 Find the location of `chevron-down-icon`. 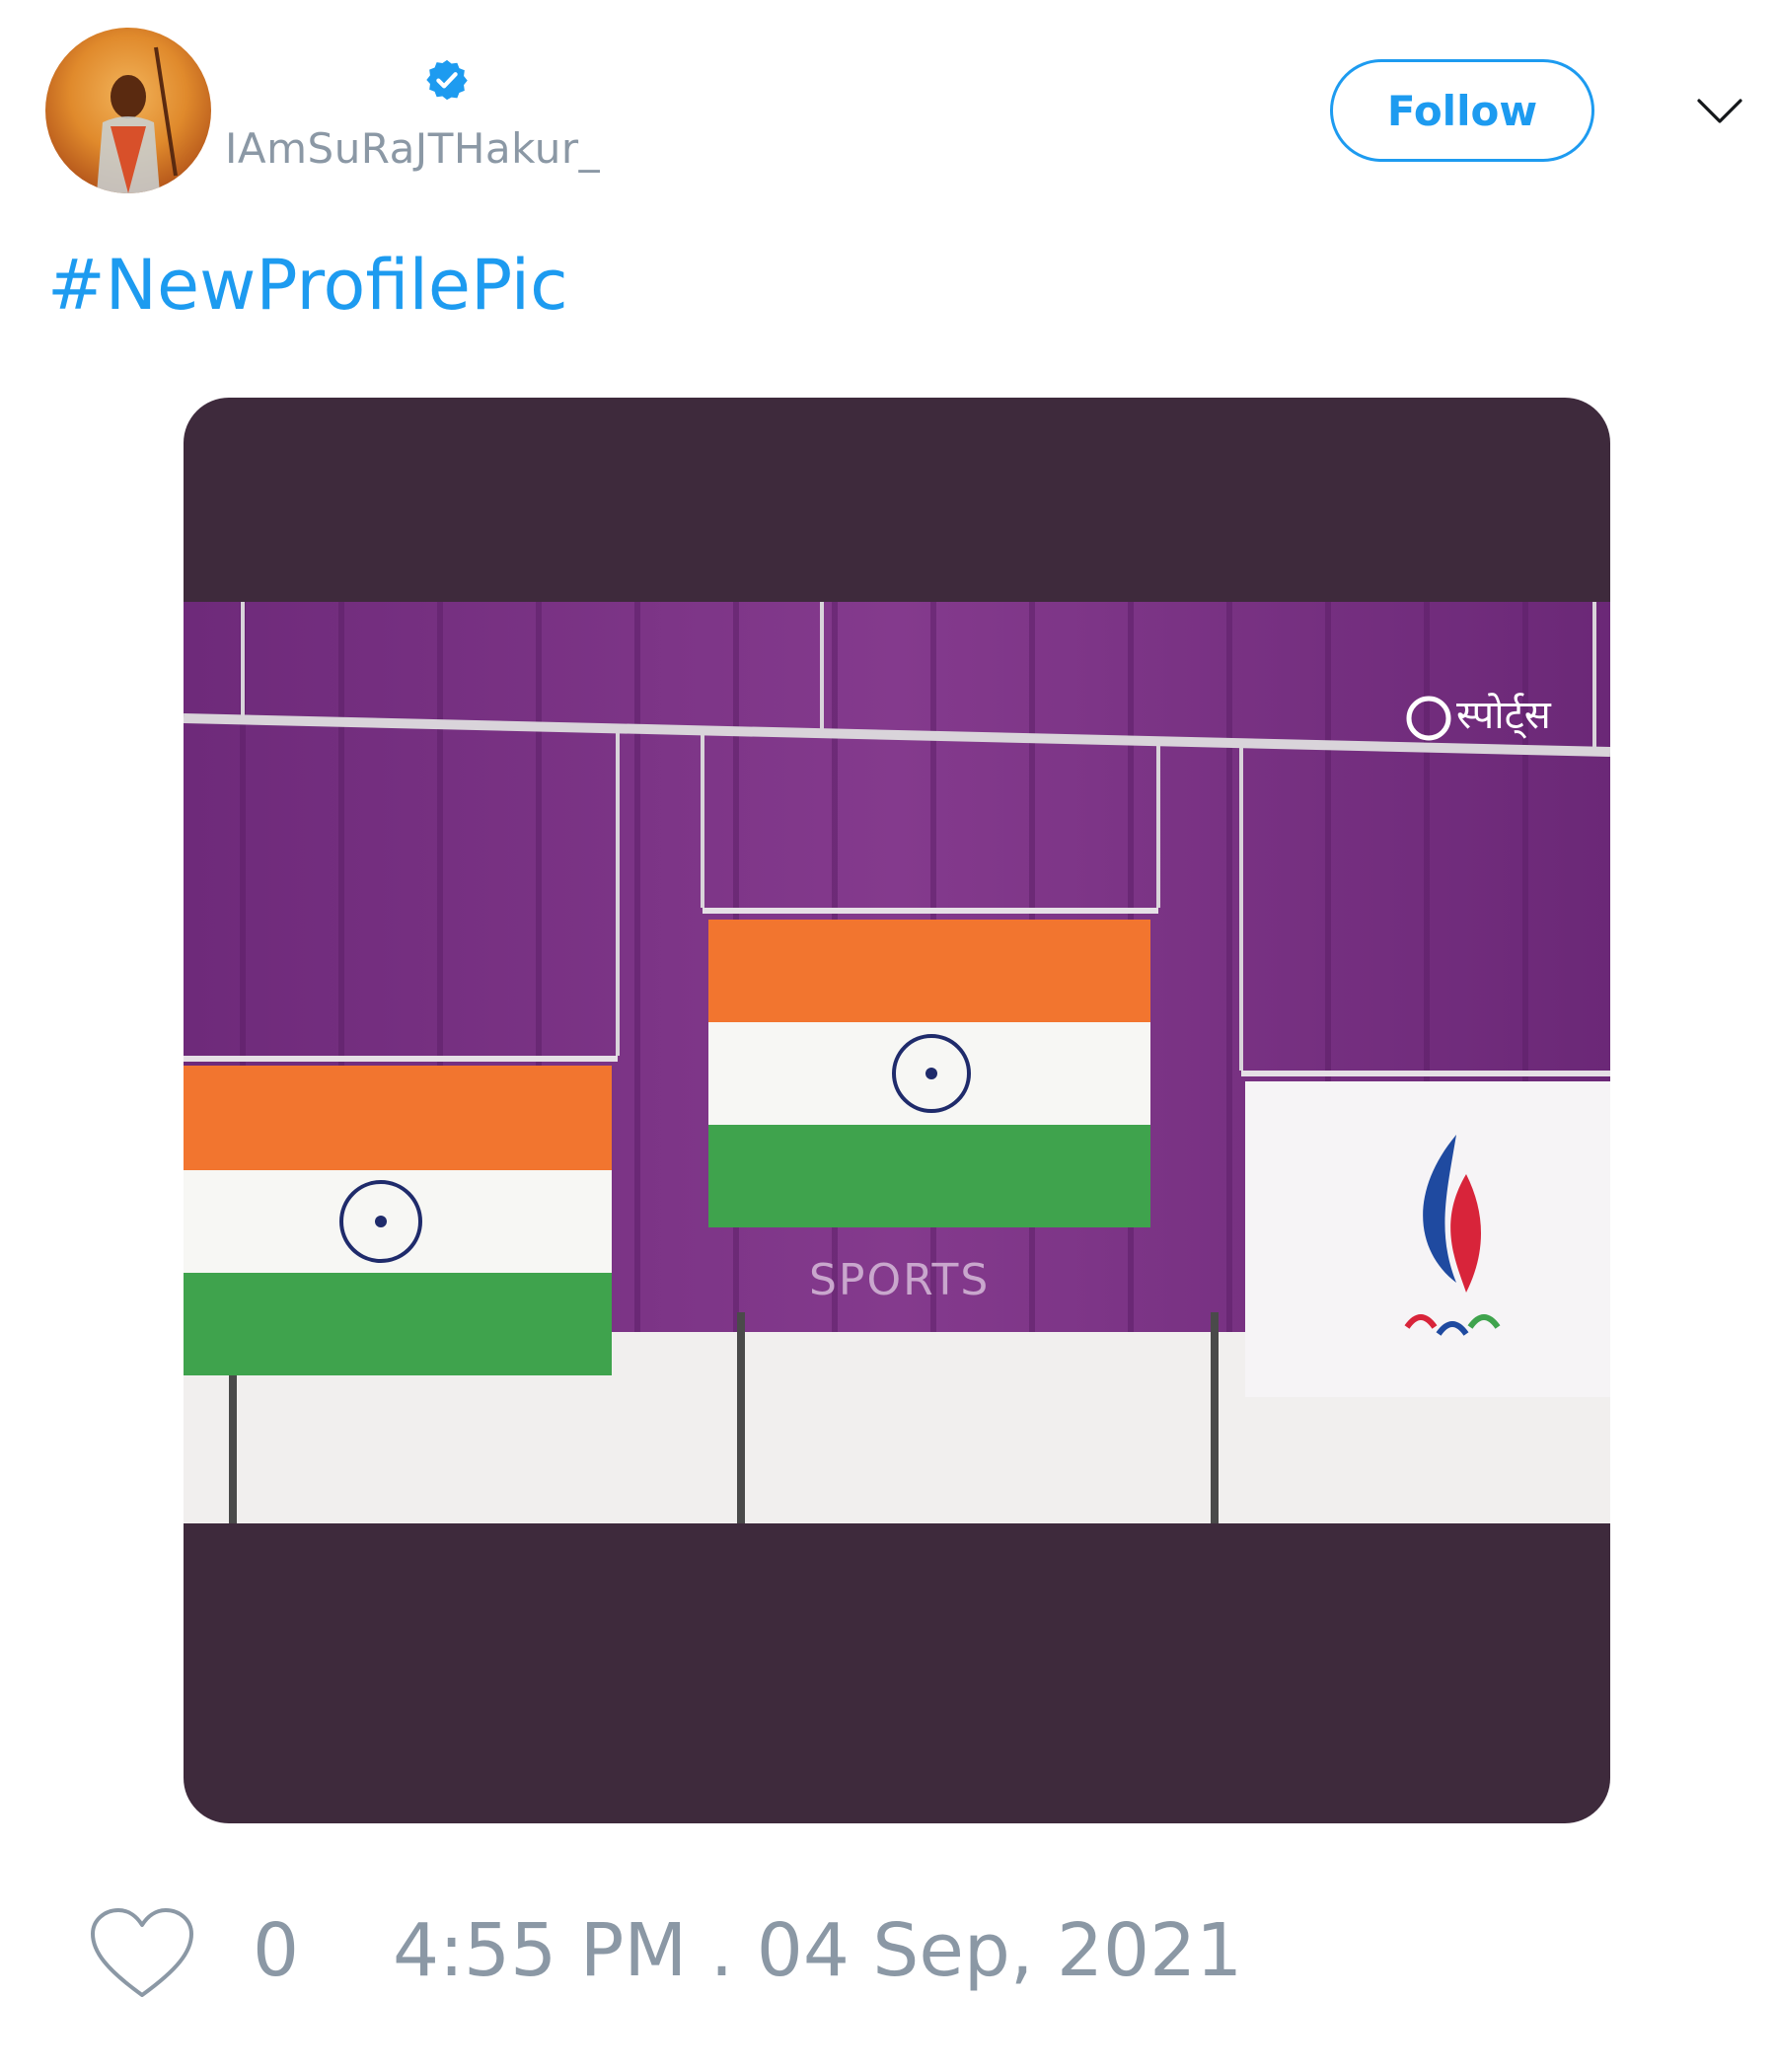

chevron-down-icon is located at coordinates (1720, 111).